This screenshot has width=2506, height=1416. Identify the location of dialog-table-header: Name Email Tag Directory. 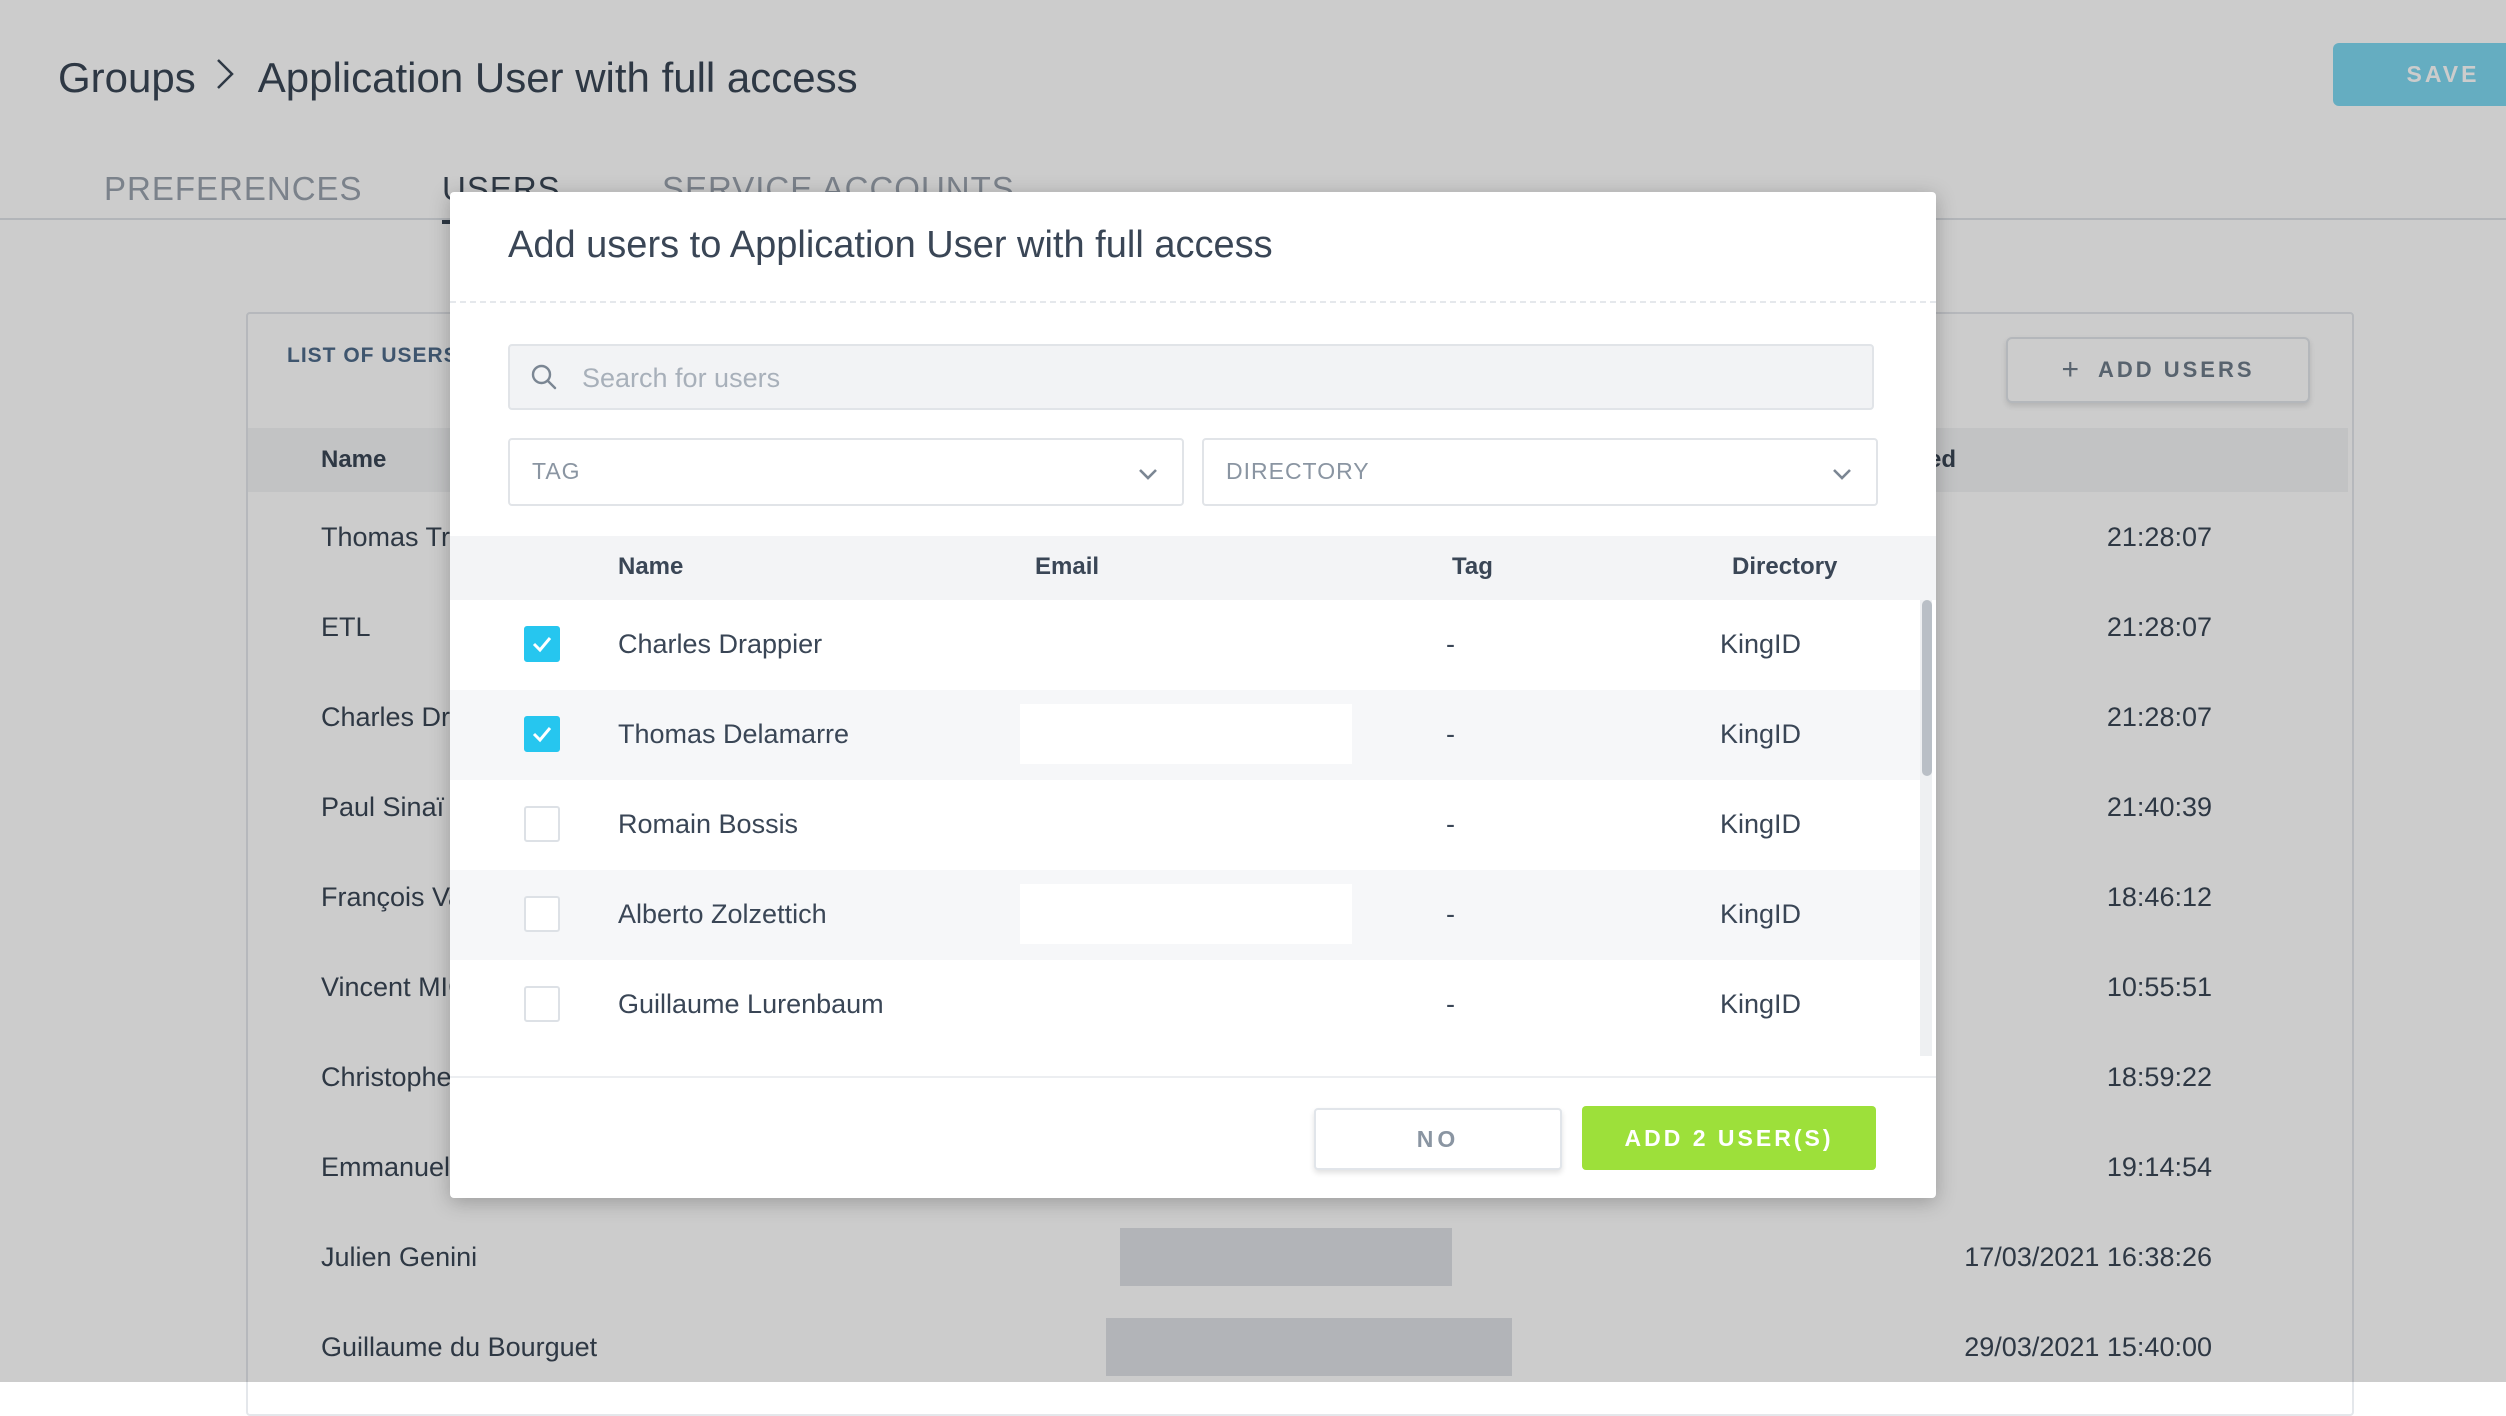
(1193, 568).